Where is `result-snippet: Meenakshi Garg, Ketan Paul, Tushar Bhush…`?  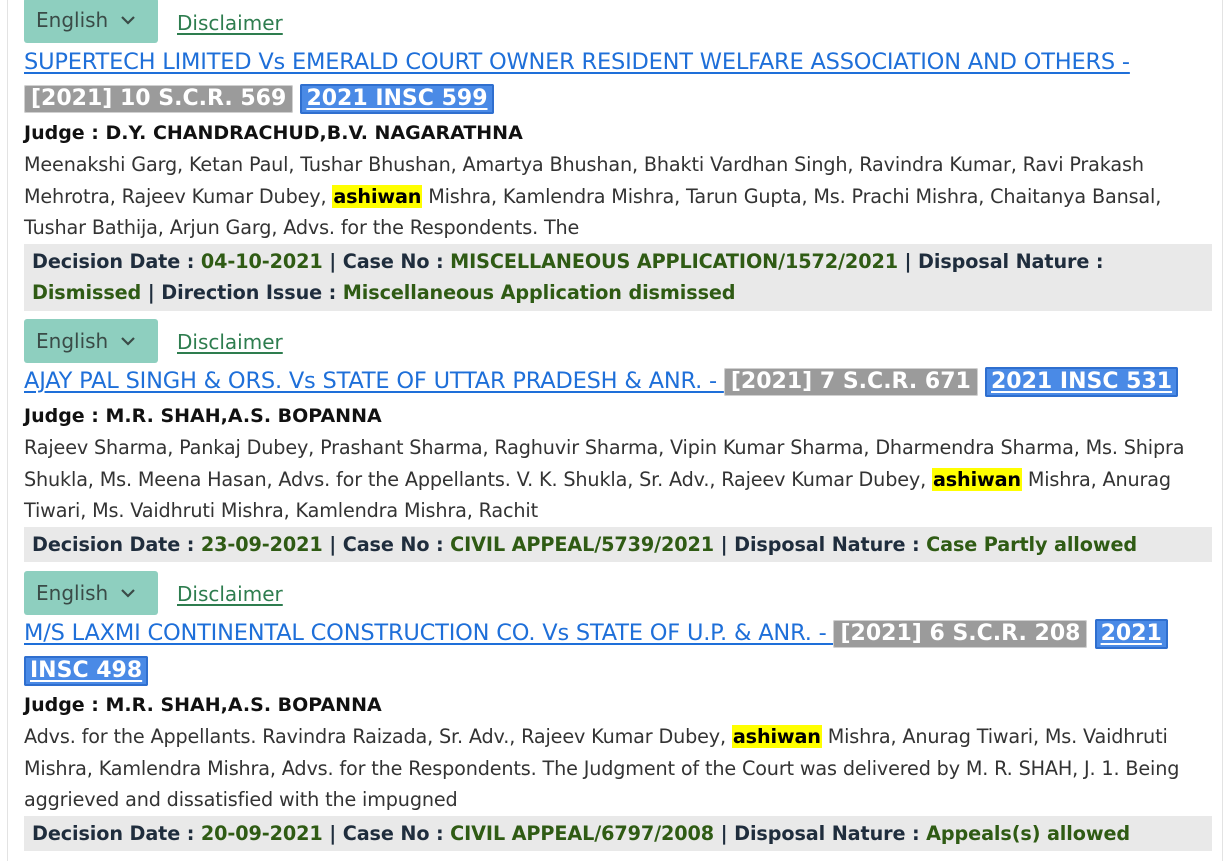 result-snippet: Meenakshi Garg, Ketan Paul, Tushar Bhush… is located at coordinates (618, 196).